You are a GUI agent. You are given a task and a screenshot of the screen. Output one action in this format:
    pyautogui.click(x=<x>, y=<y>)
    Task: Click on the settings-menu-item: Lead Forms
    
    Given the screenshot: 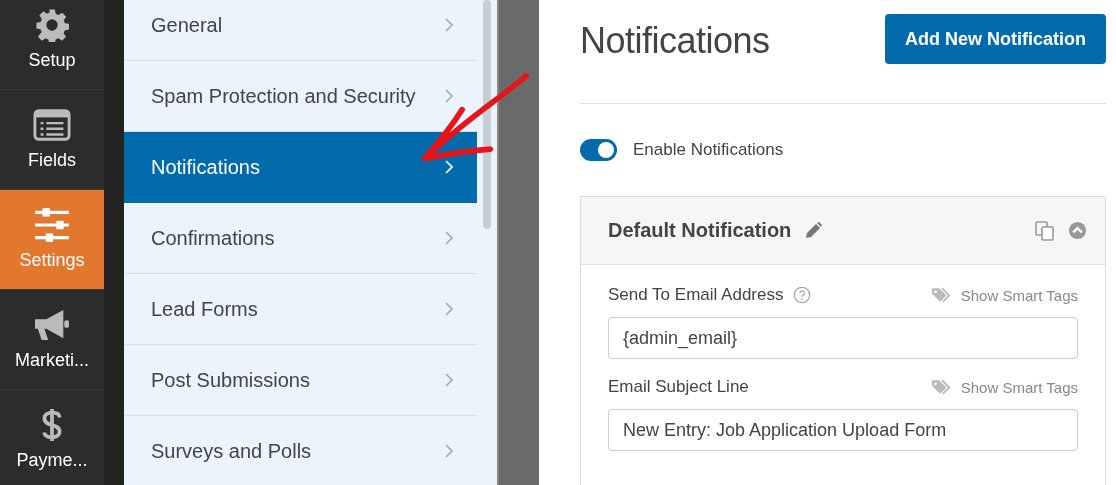 What is the action you would take?
    pyautogui.click(x=300, y=309)
    